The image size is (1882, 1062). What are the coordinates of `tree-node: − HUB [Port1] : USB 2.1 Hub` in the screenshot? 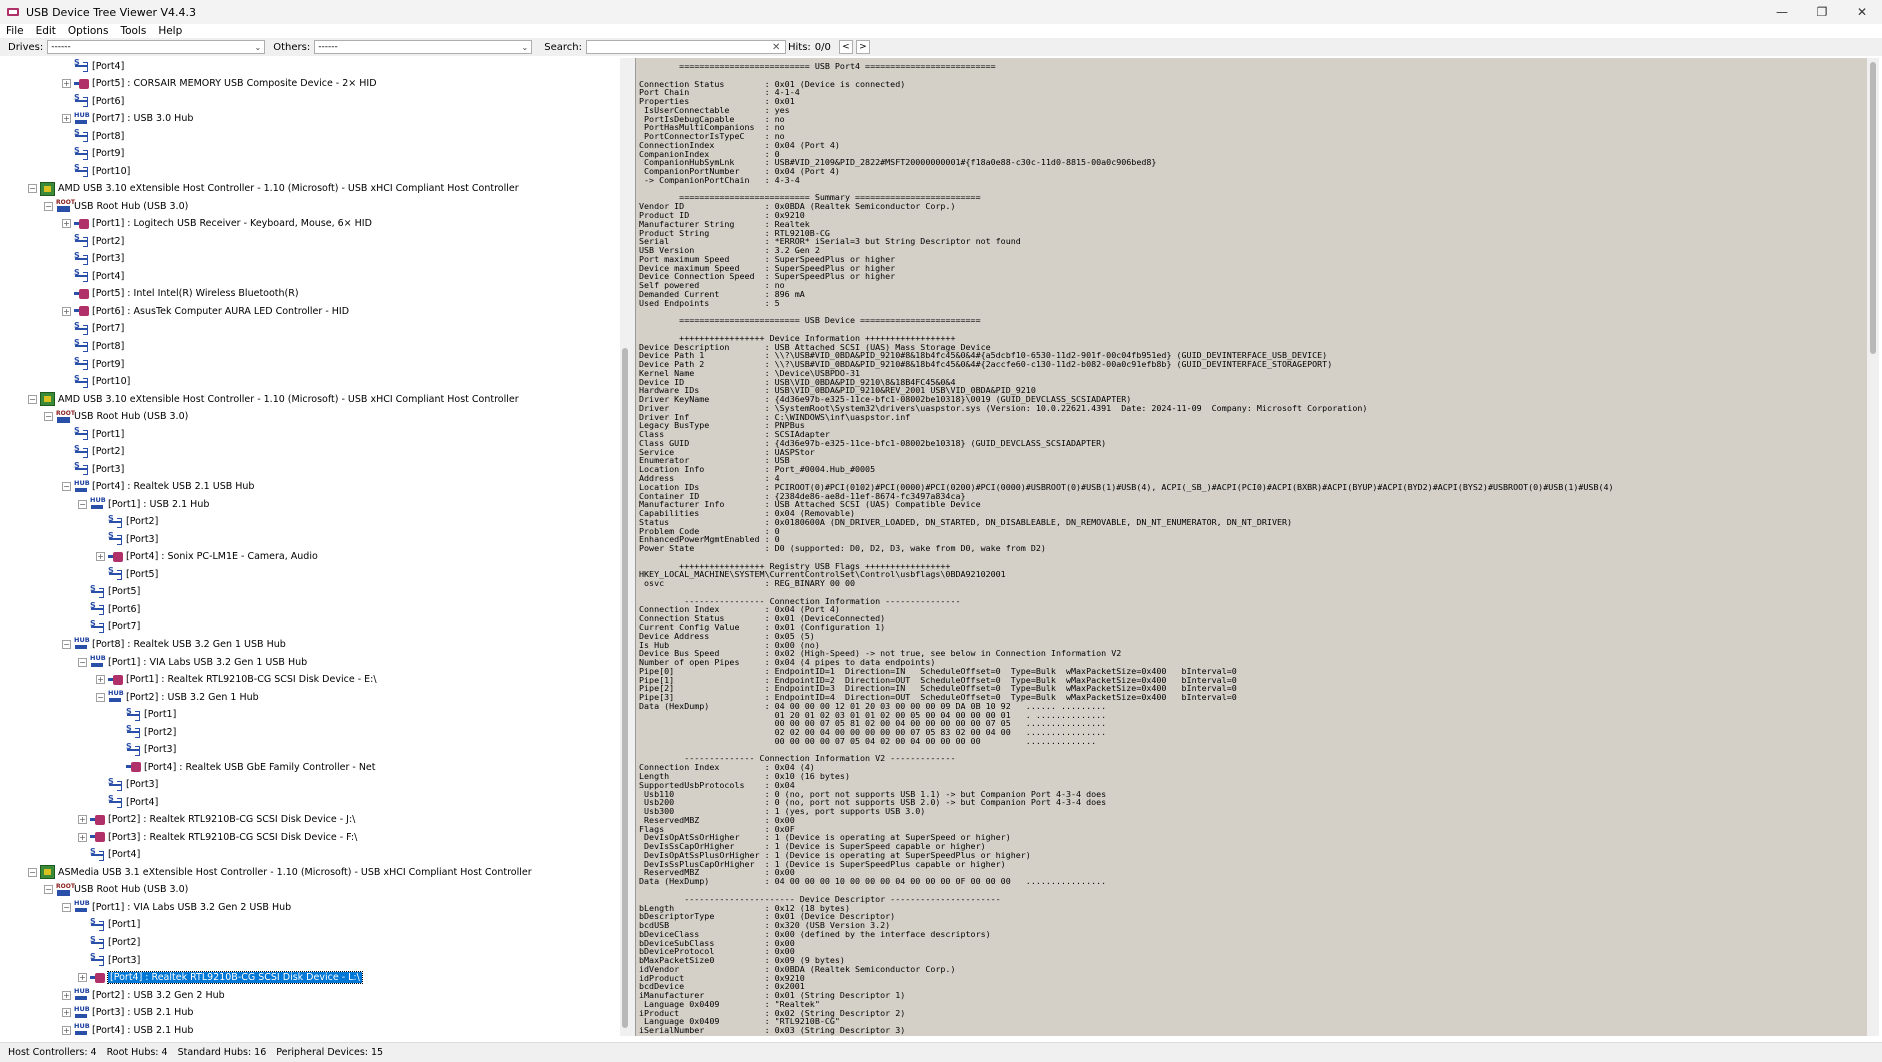 It's located at (143, 504).